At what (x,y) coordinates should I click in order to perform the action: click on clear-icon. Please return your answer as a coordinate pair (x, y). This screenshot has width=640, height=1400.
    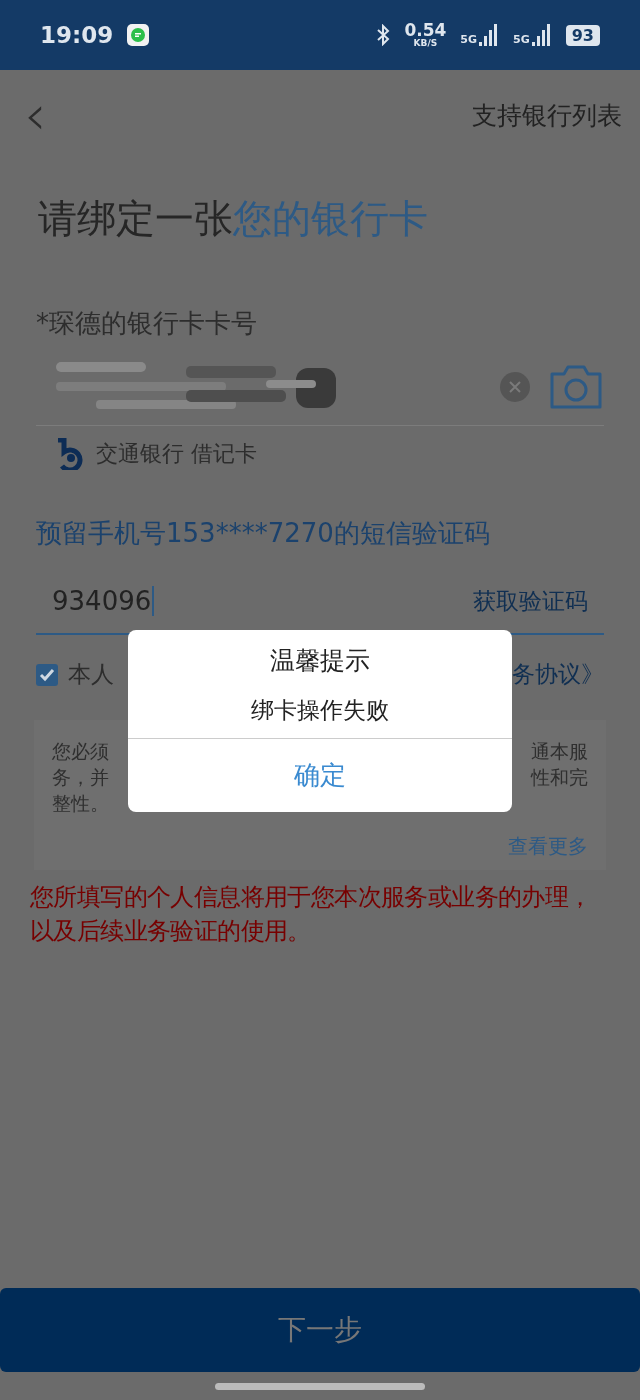
    Looking at the image, I should click on (515, 387).